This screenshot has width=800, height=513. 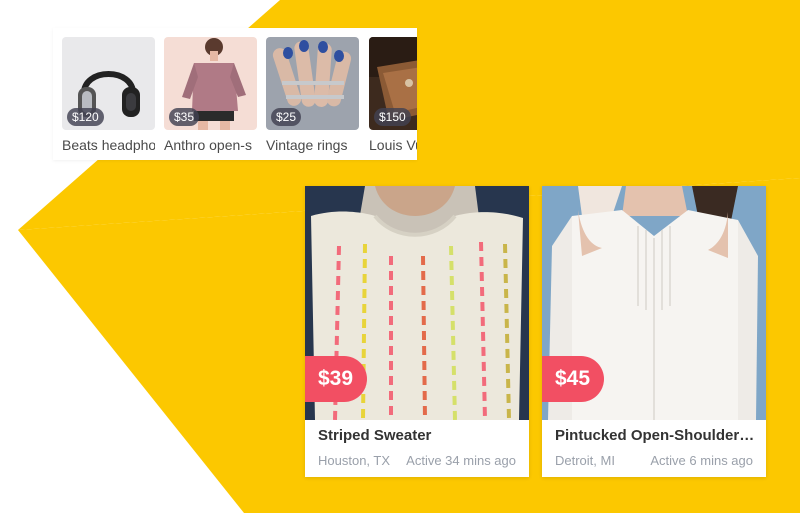 What do you see at coordinates (210, 83) in the screenshot?
I see `anthro-top-image: $35` at bounding box center [210, 83].